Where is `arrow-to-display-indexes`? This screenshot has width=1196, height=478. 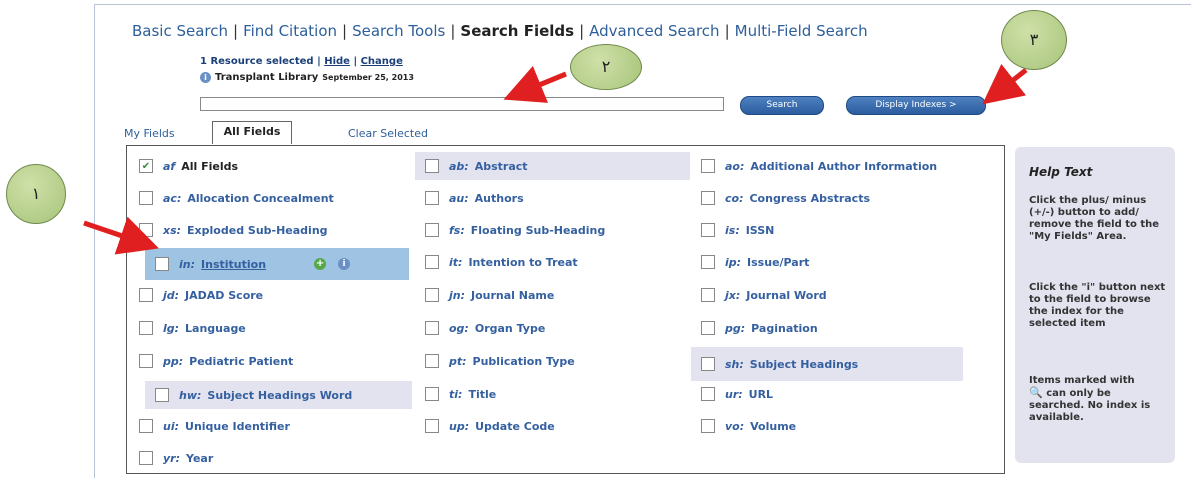
arrow-to-display-indexes is located at coordinates (1005, 84).